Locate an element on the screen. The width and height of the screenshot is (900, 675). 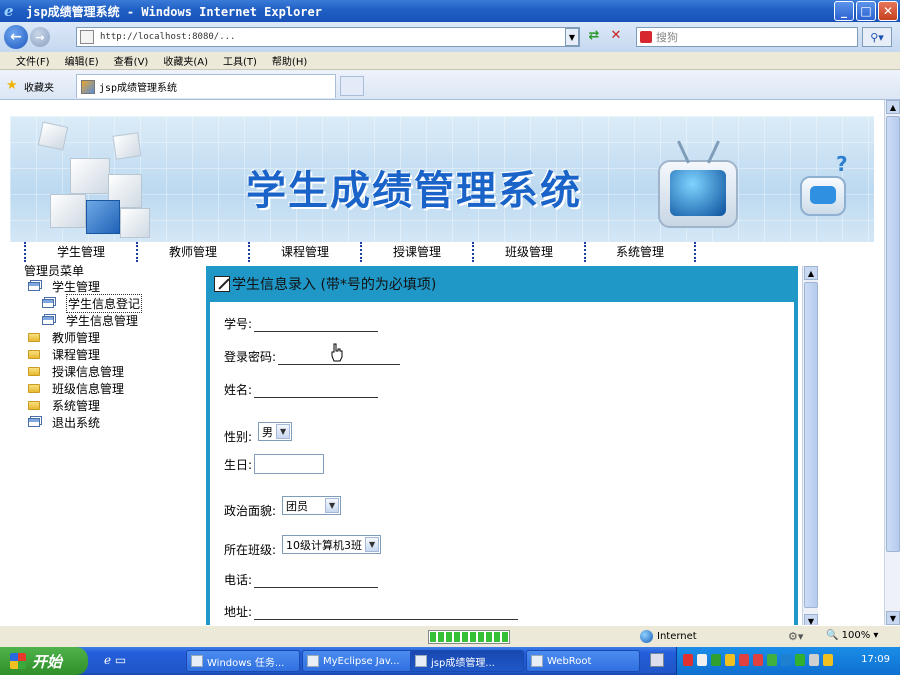
security-zone: Internet is located at coordinates (668, 636).